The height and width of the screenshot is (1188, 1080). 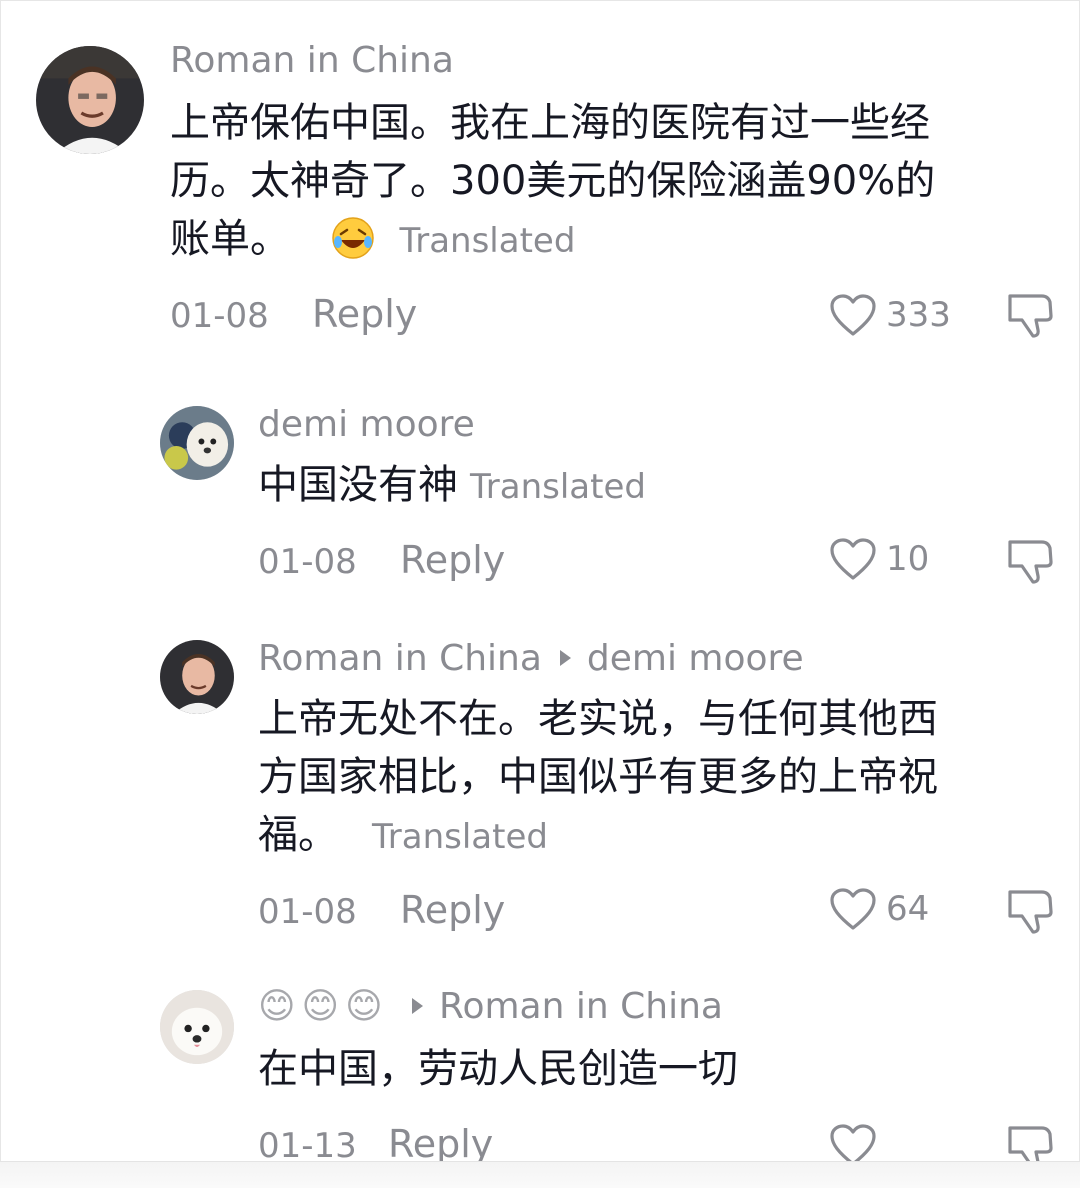 I want to click on comment-text-line: 中国没有神, so click(x=358, y=485).